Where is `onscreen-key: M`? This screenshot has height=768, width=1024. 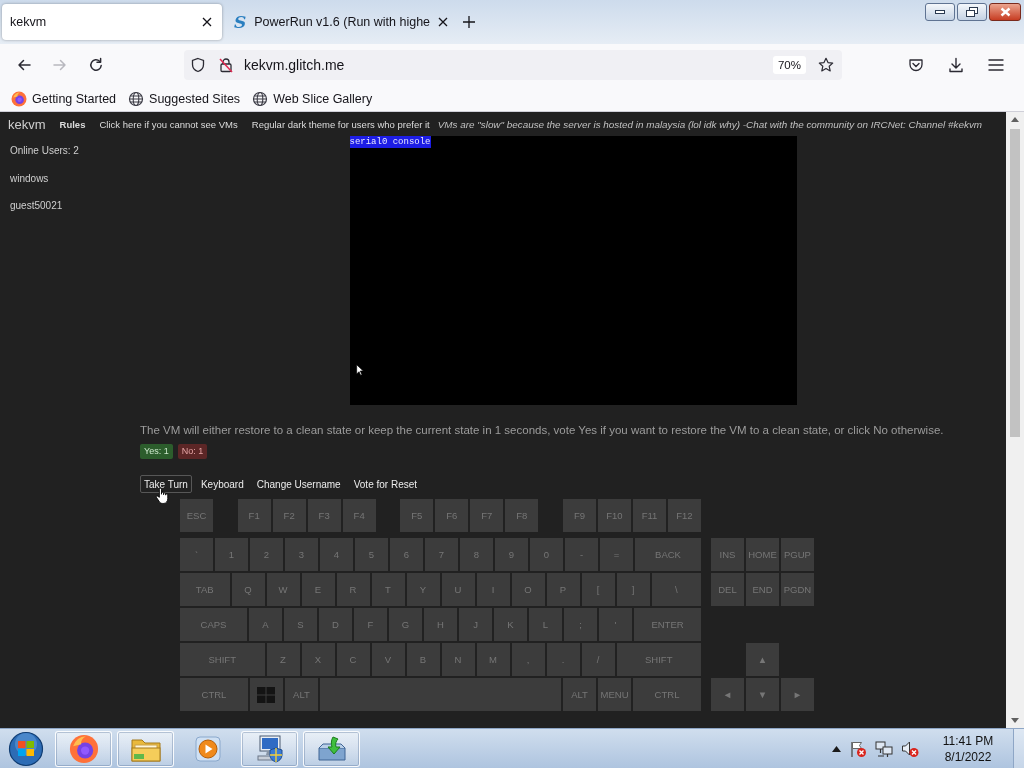
onscreen-key: M is located at coordinates (493, 659).